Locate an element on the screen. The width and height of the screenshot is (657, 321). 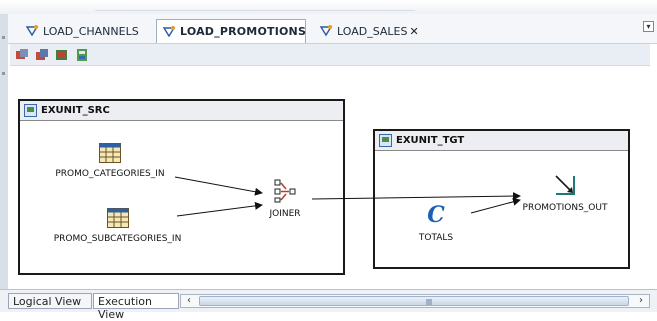
promo-categories-in-node: PROMO_CATEGORIES_IN is located at coordinates (110, 161).